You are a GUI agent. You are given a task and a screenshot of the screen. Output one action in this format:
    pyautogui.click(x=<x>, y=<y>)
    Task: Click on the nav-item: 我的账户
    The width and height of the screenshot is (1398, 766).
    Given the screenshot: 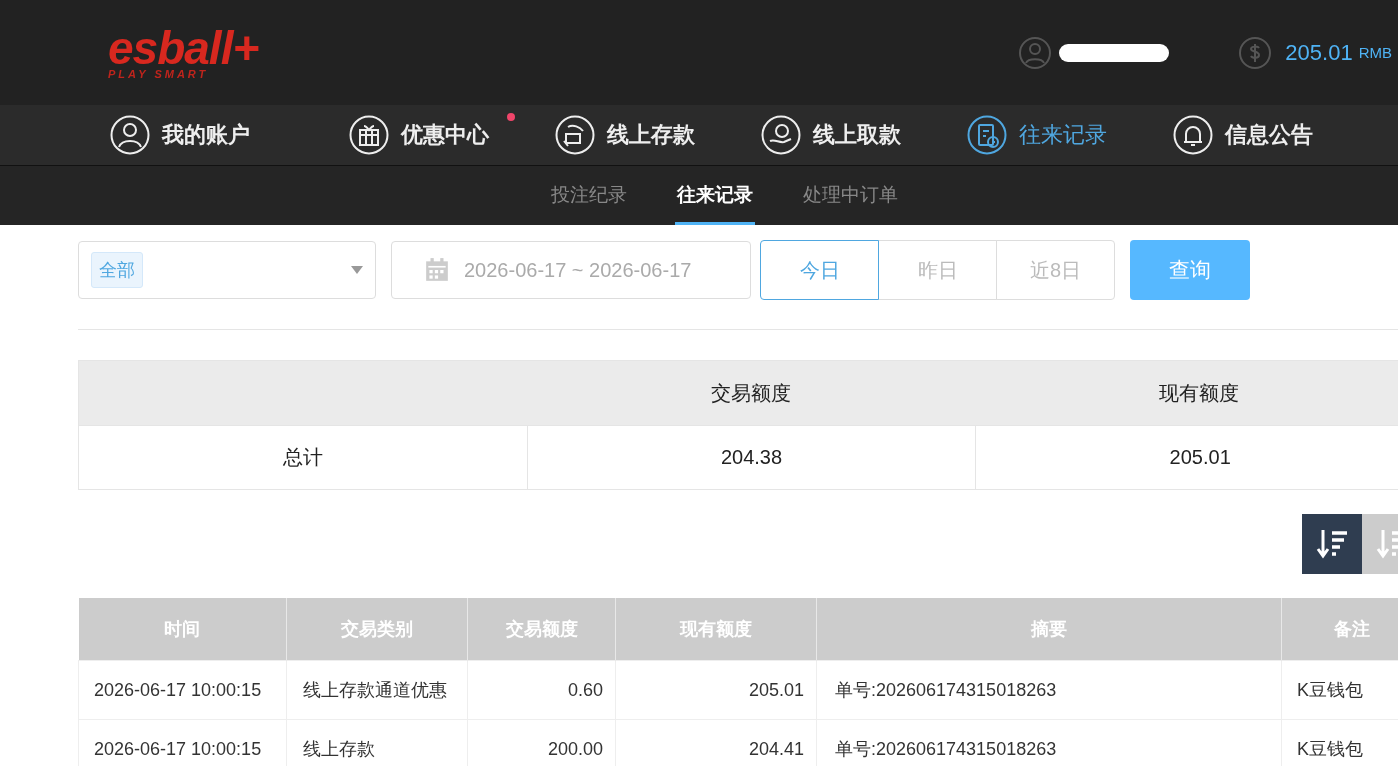 What is the action you would take?
    pyautogui.click(x=180, y=135)
    